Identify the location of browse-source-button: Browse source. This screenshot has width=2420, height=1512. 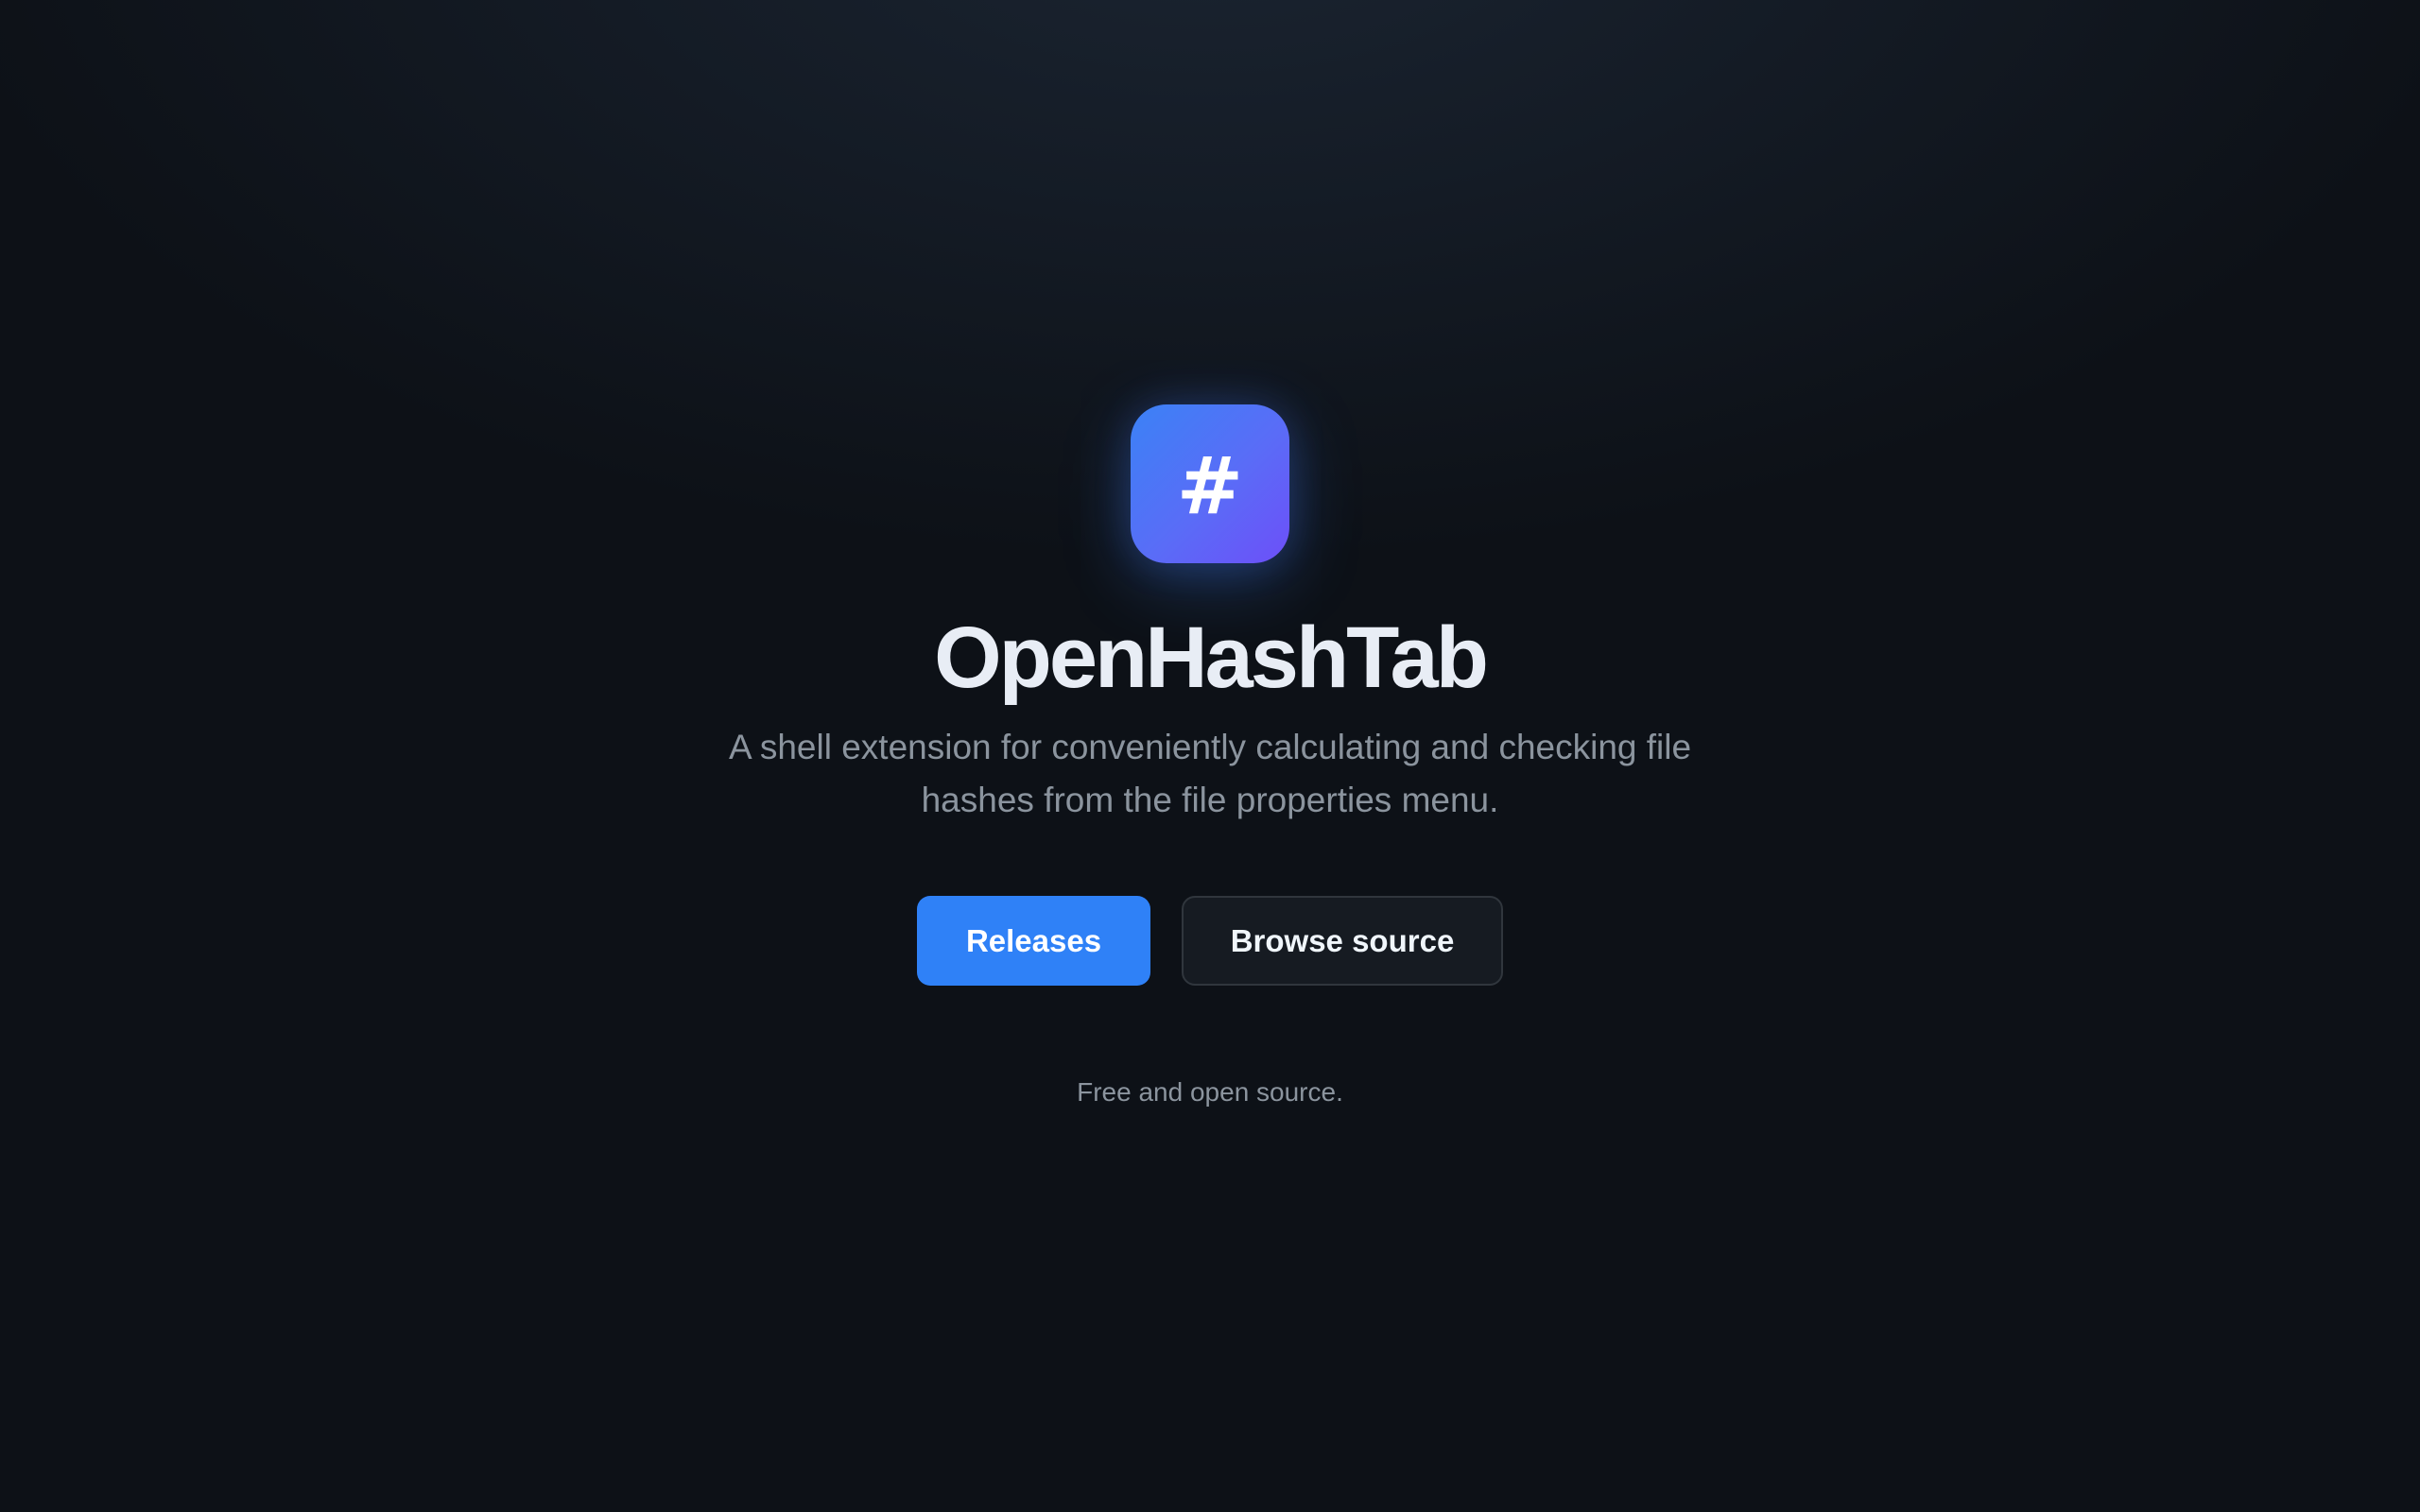
(1342, 941).